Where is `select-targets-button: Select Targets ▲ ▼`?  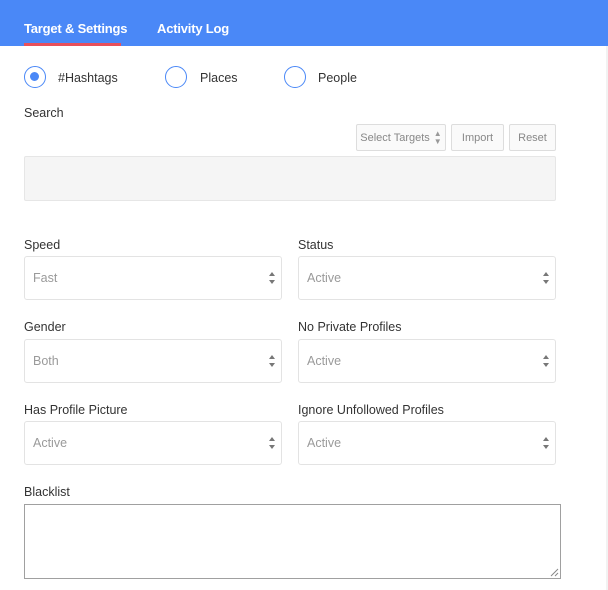
select-targets-button: Select Targets ▲ ▼ is located at coordinates (401, 137).